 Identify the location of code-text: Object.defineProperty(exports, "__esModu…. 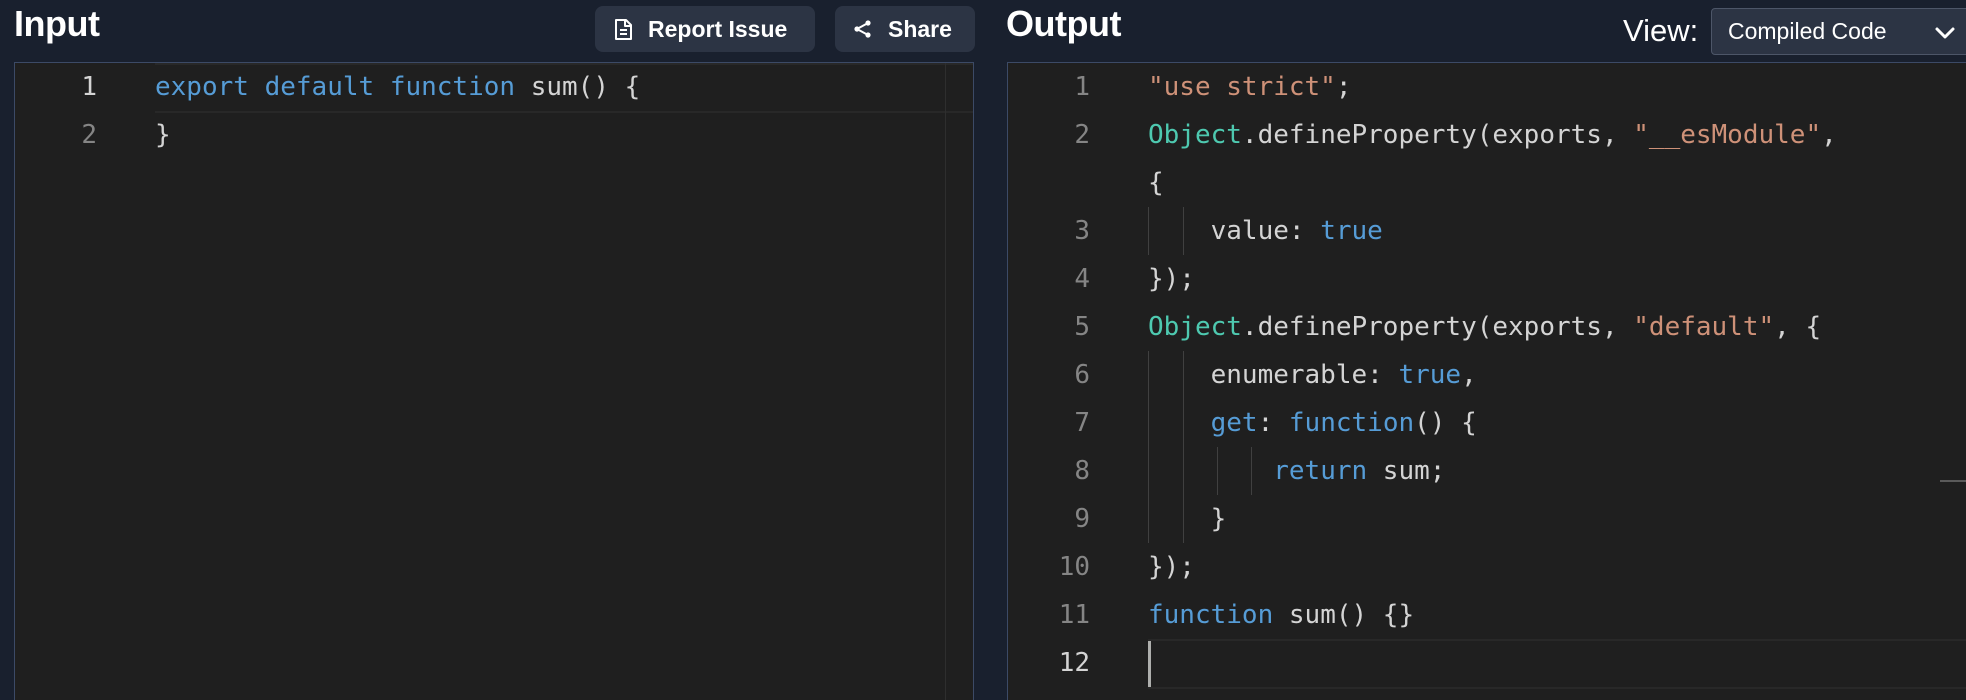
(1492, 135).